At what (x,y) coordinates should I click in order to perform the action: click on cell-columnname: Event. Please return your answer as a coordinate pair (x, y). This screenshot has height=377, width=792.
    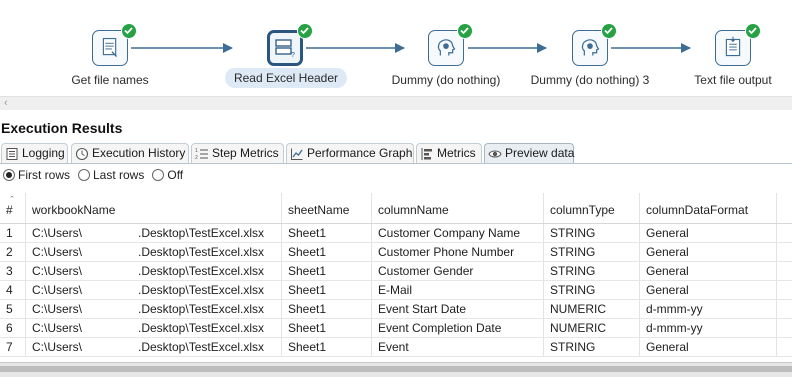
    Looking at the image, I should click on (458, 347).